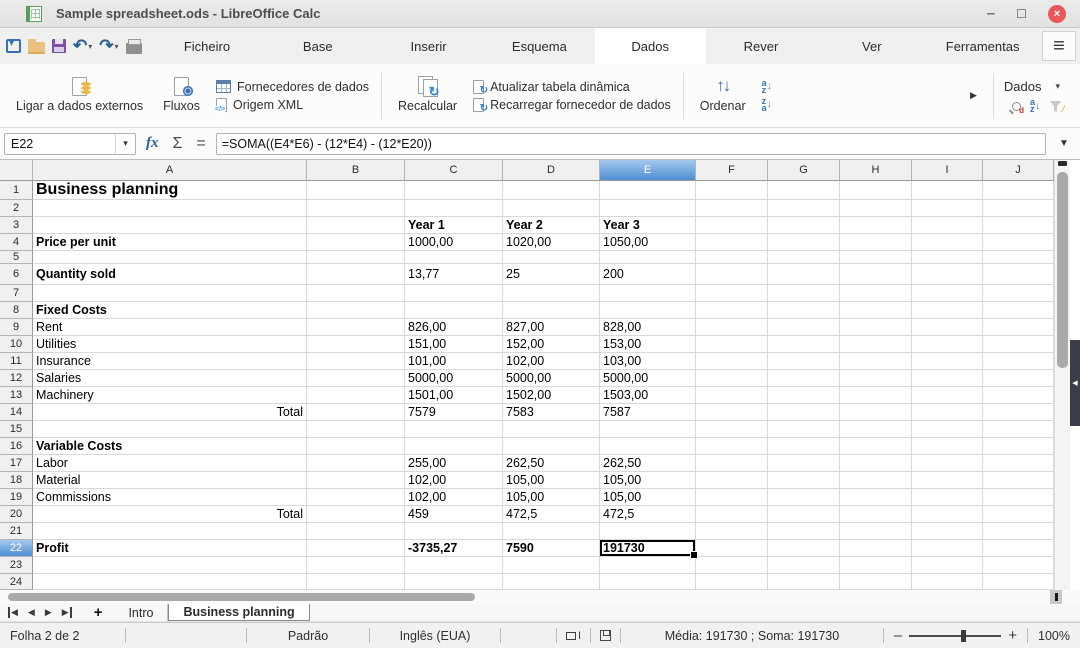  Describe the element at coordinates (454, 378) in the screenshot. I see `cell-C12: 5000,00` at that location.